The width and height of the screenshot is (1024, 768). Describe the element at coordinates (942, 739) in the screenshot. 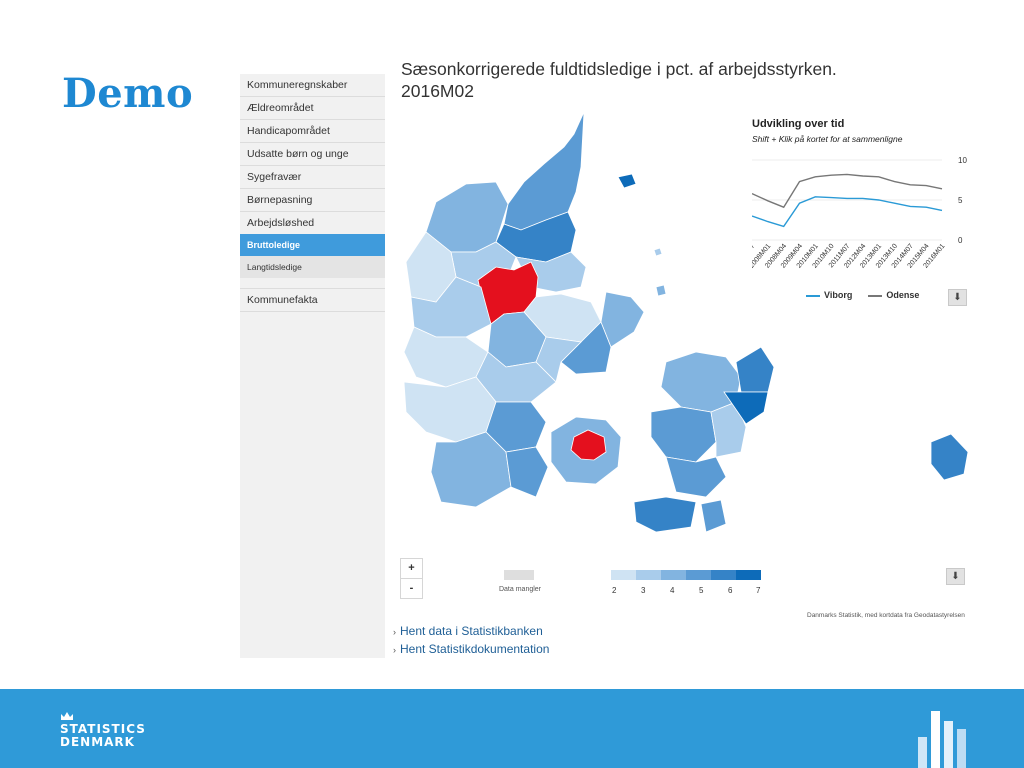

I see `bar-logo-icon` at that location.